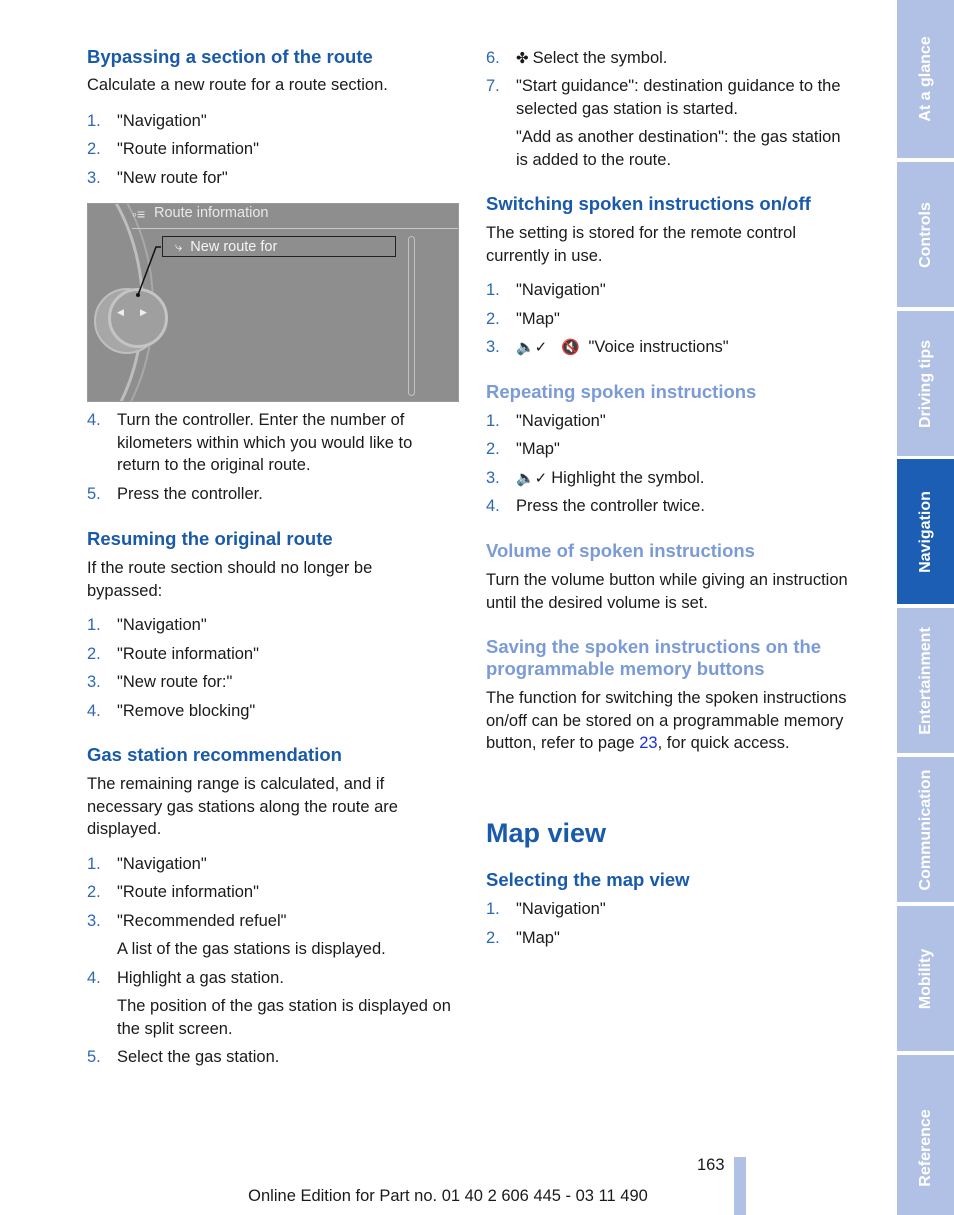 The image size is (954, 1215). What do you see at coordinates (210, 538) in the screenshot?
I see `heading-resuming-route: Resuming the original route` at bounding box center [210, 538].